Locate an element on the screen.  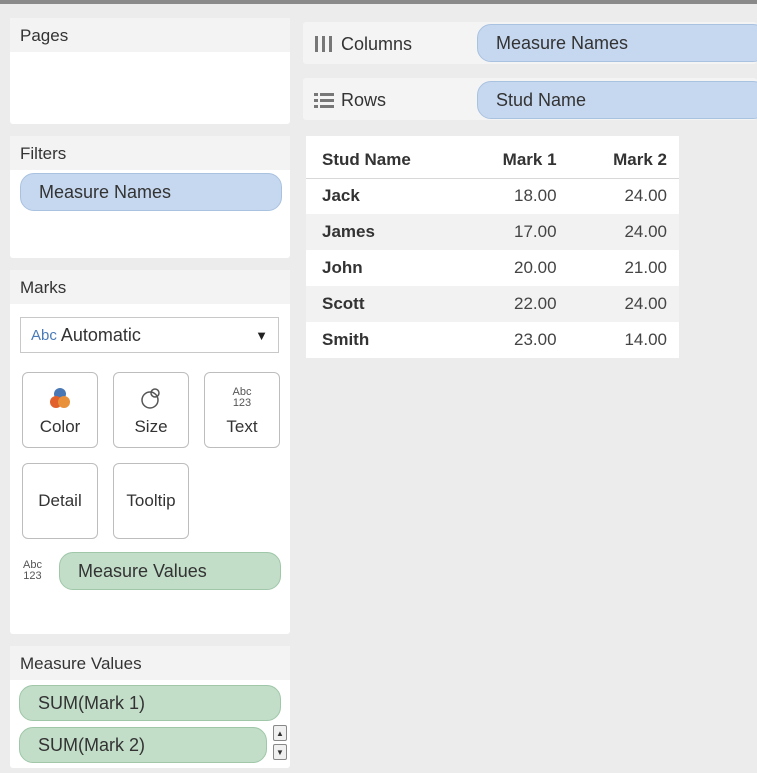
rows-label: Rows is located at coordinates (349, 100).